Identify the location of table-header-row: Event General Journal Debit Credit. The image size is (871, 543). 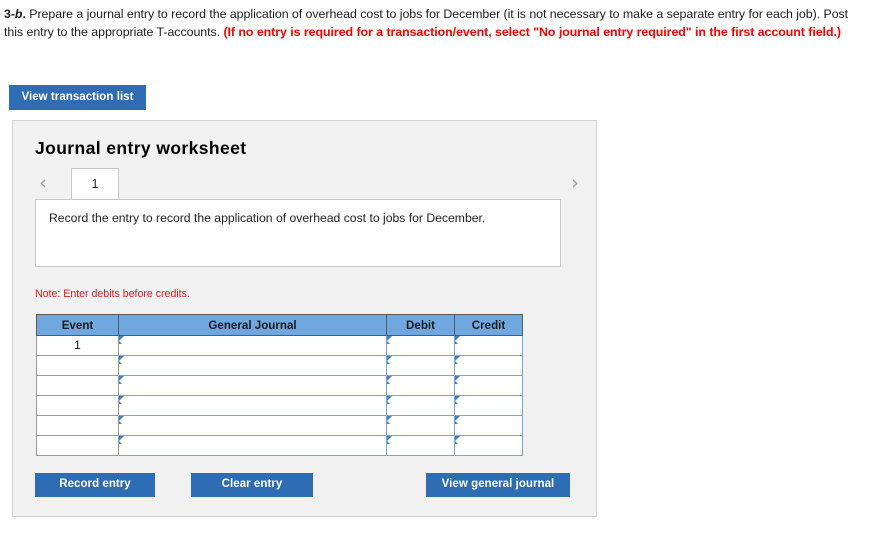
(279, 325).